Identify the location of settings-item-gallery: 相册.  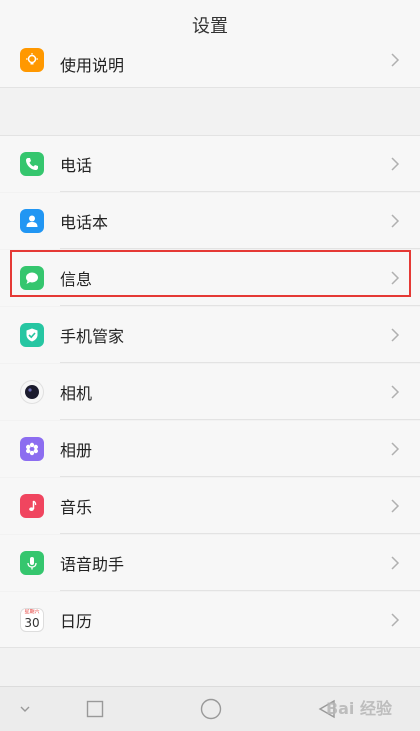
(210, 449).